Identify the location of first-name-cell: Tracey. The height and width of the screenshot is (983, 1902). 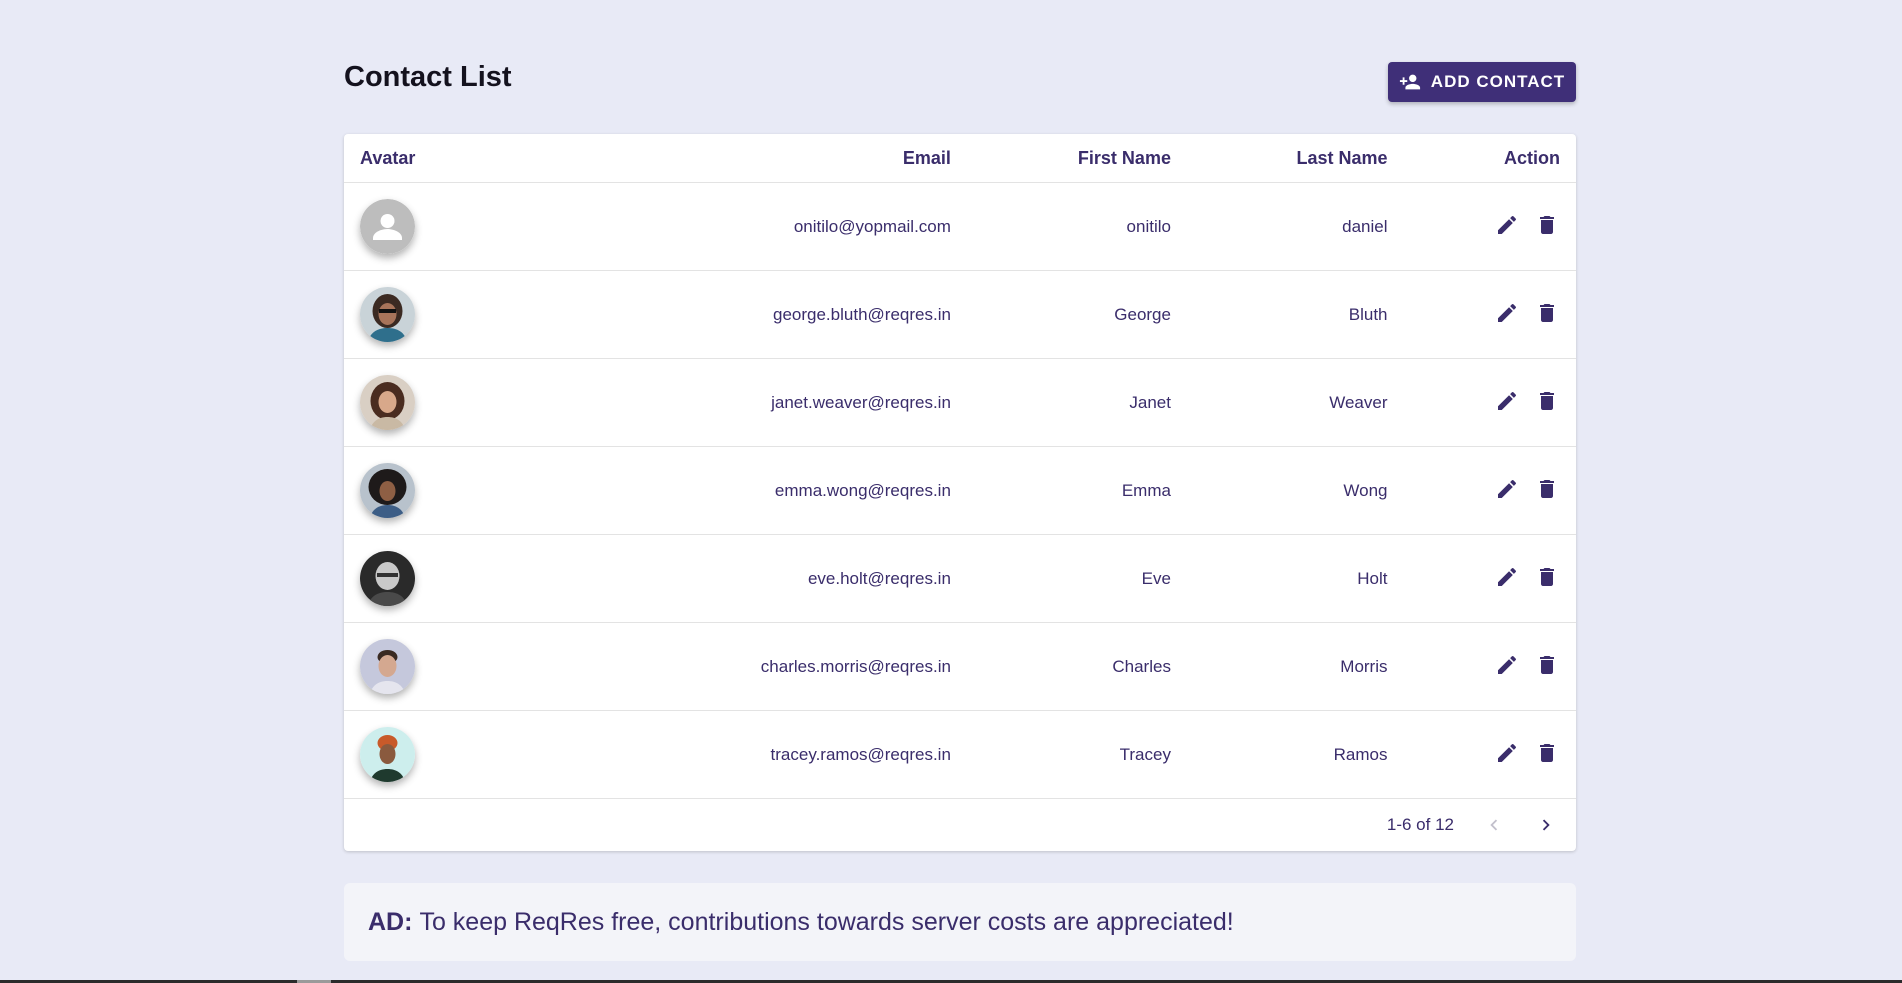
(1076, 754).